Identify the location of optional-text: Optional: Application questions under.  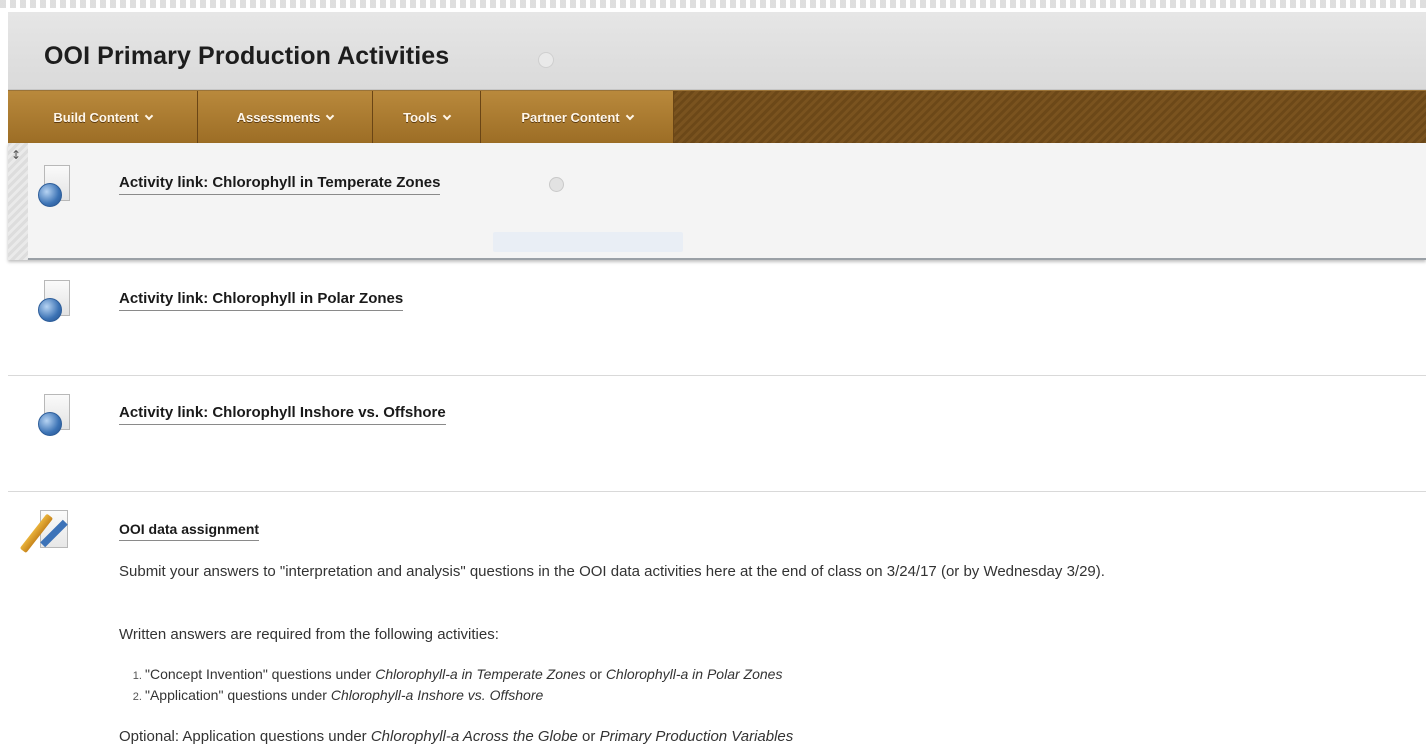
(245, 736).